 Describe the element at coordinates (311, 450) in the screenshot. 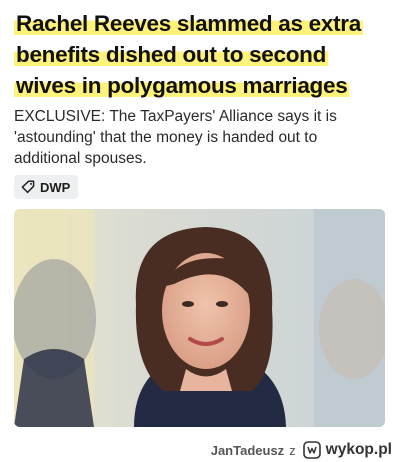

I see `wykop-logo-icon` at that location.